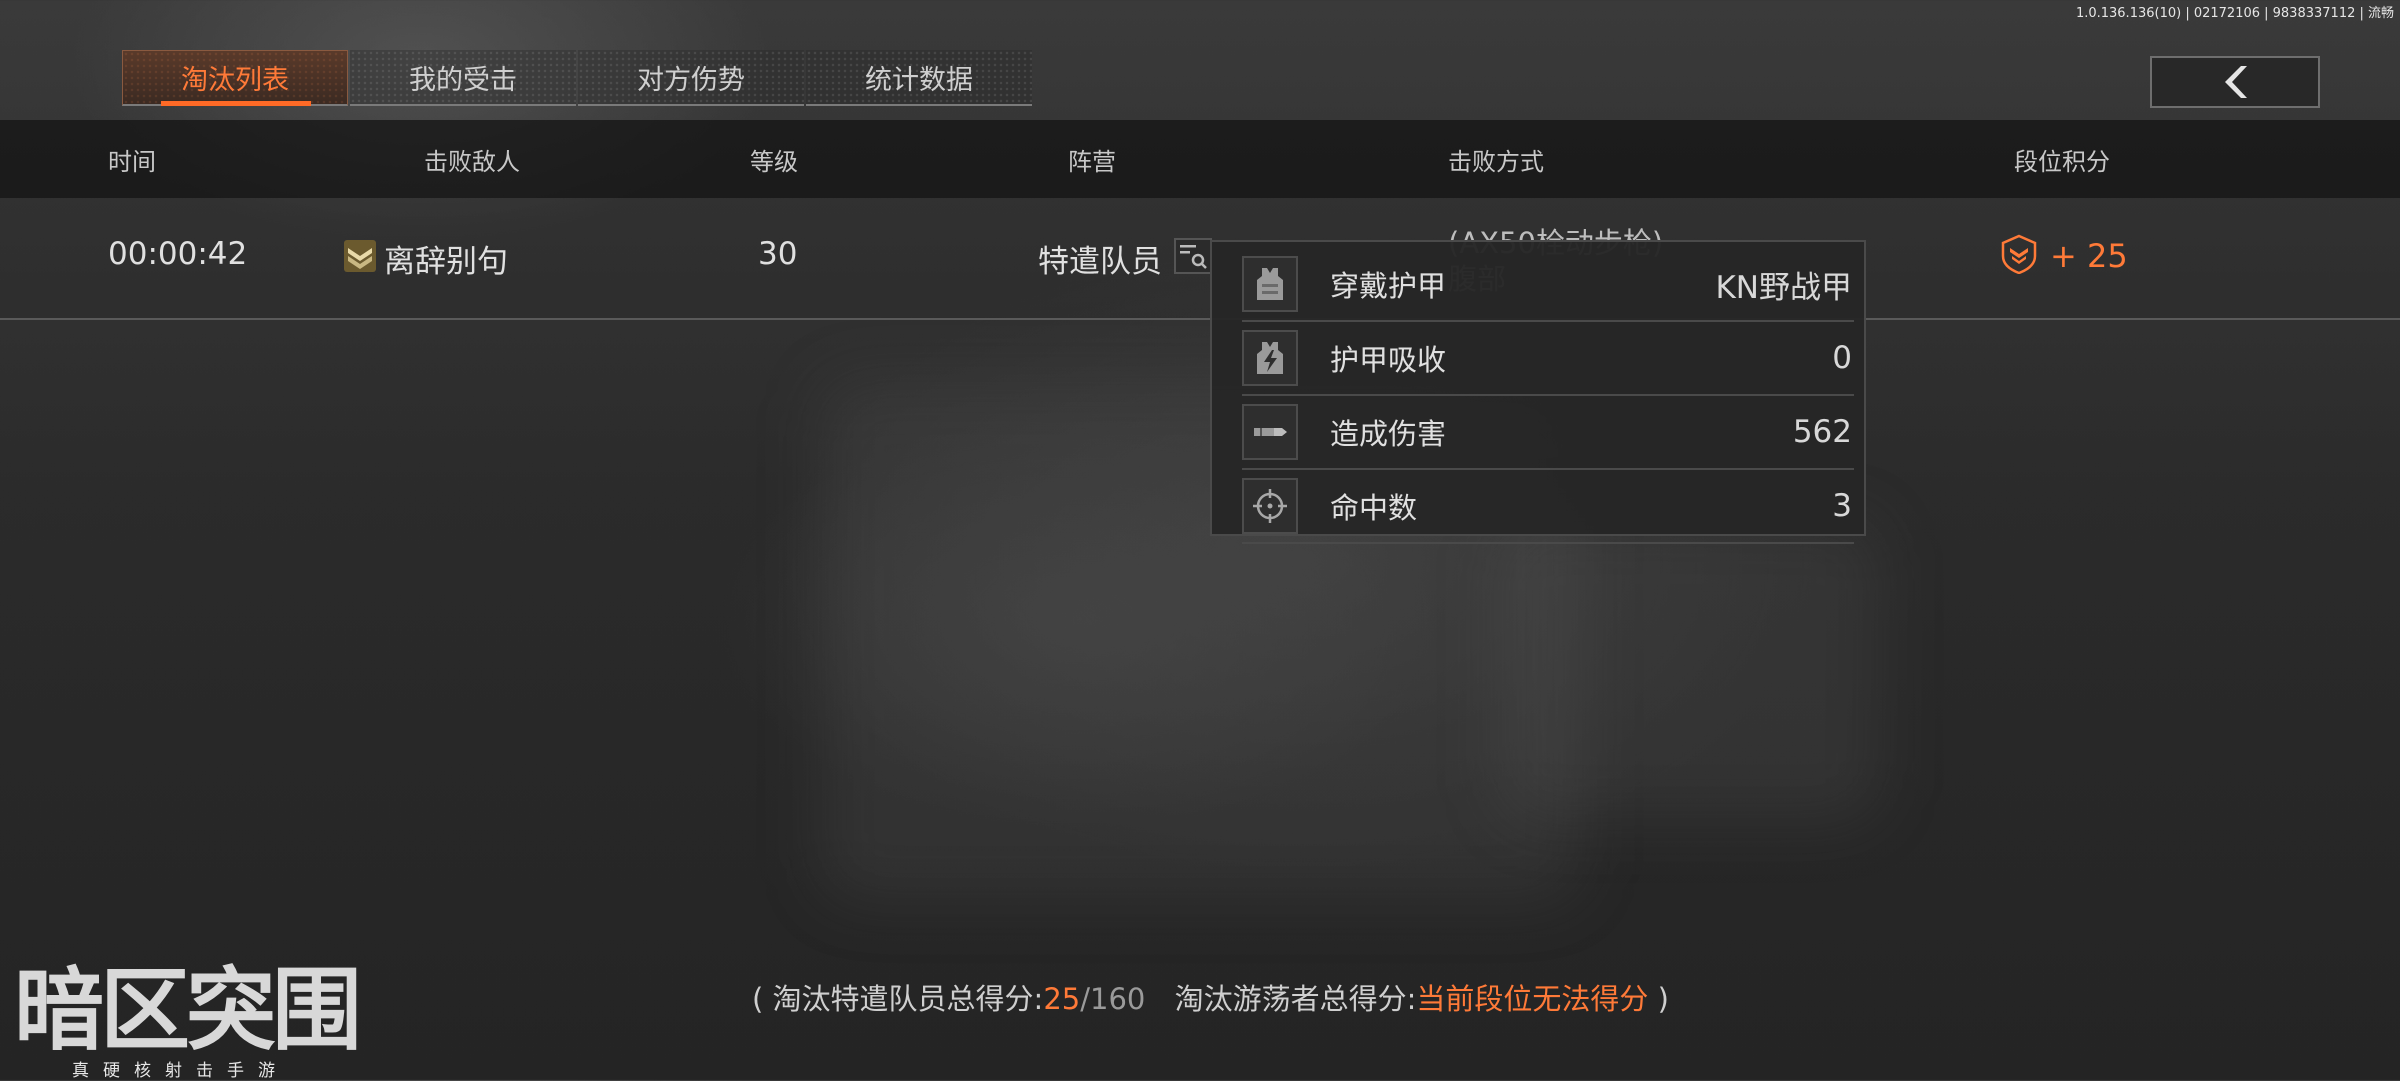  I want to click on damage-detail-popup: 穿戴护甲 KN野战甲 护甲吸收 0 造成伤害 562 命中数 3, so click(1538, 392).